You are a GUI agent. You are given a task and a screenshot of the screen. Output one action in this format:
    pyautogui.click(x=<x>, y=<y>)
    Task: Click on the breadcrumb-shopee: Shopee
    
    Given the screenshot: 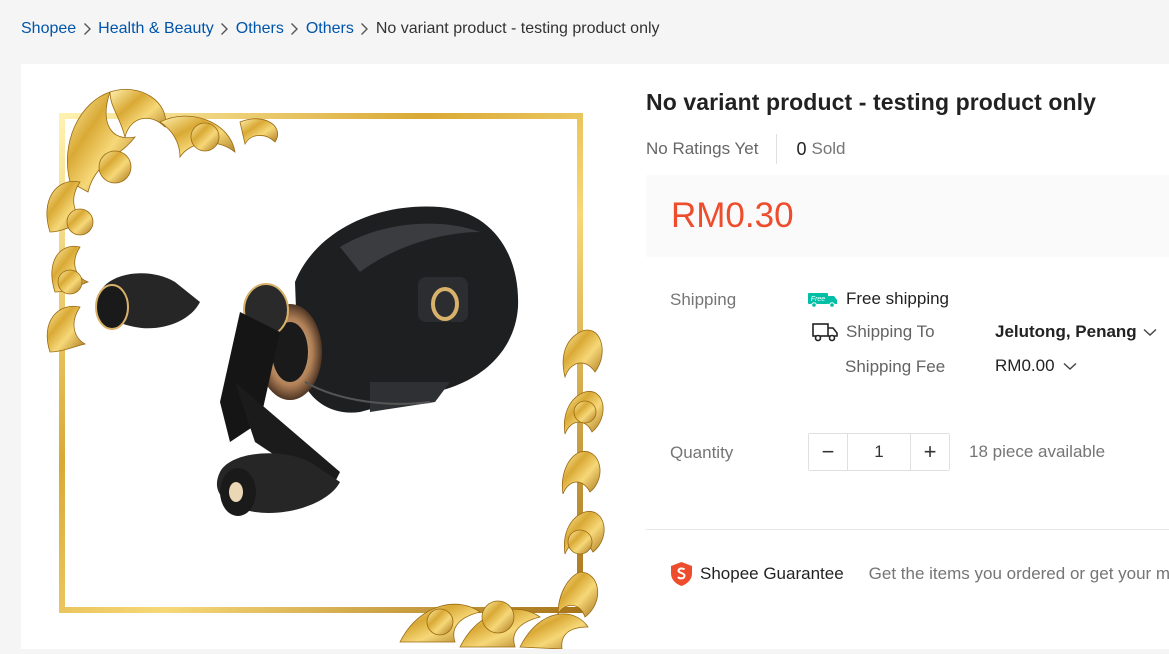 What is the action you would take?
    pyautogui.click(x=48, y=29)
    